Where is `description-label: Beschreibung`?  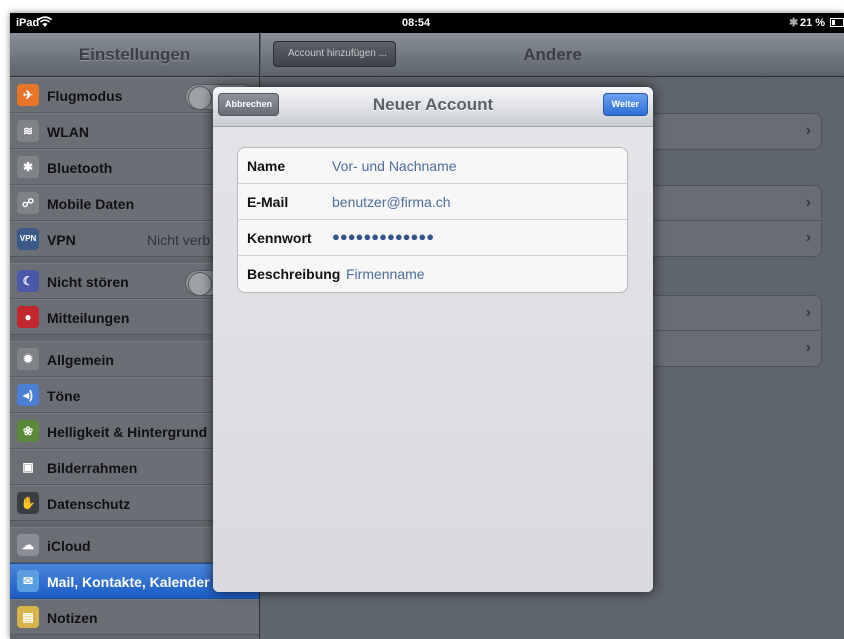
description-label: Beschreibung is located at coordinates (294, 274).